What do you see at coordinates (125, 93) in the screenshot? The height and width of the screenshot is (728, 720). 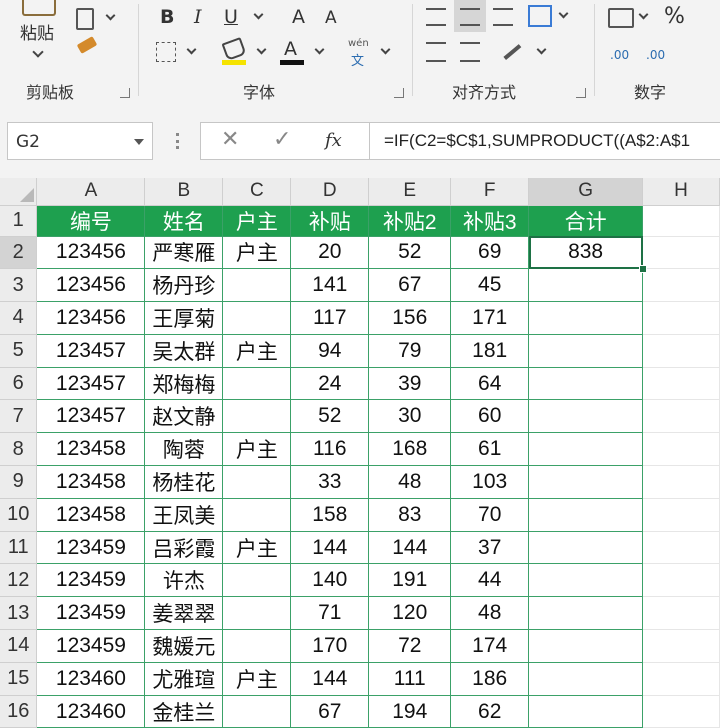 I see `clipboard-launcher-icon` at bounding box center [125, 93].